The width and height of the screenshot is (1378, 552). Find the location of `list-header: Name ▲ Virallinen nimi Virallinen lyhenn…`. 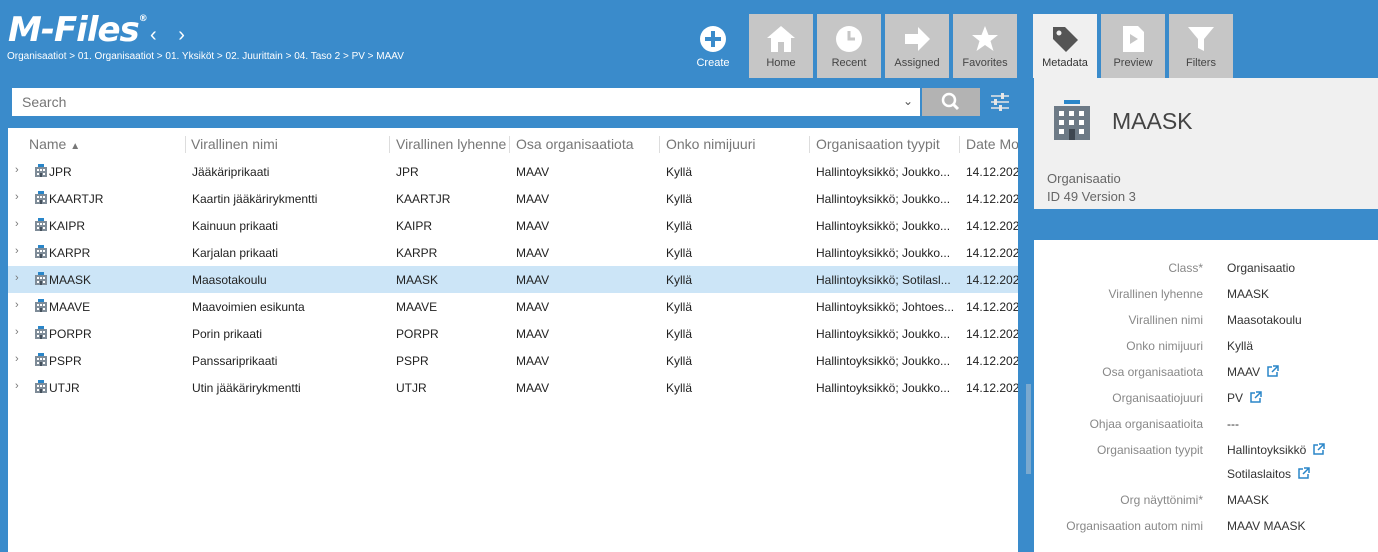

list-header: Name ▲ Virallinen nimi Virallinen lyhenn… is located at coordinates (513, 143).